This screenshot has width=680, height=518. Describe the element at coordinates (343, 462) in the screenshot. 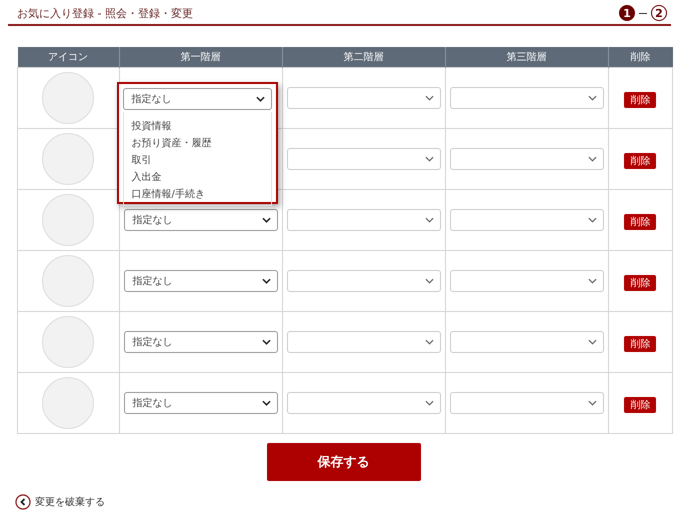

I see `save-button: 保存する` at that location.